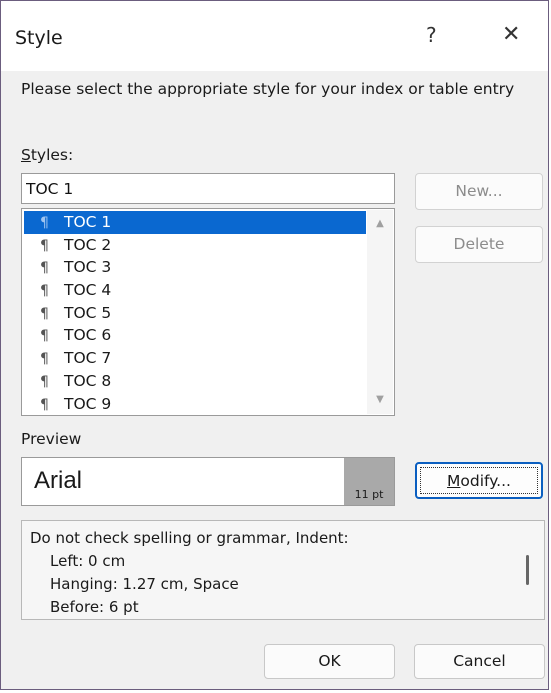 Image resolution: width=551 pixels, height=693 pixels. Describe the element at coordinates (208, 481) in the screenshot. I see `preview-box: Arial 11 pt` at that location.